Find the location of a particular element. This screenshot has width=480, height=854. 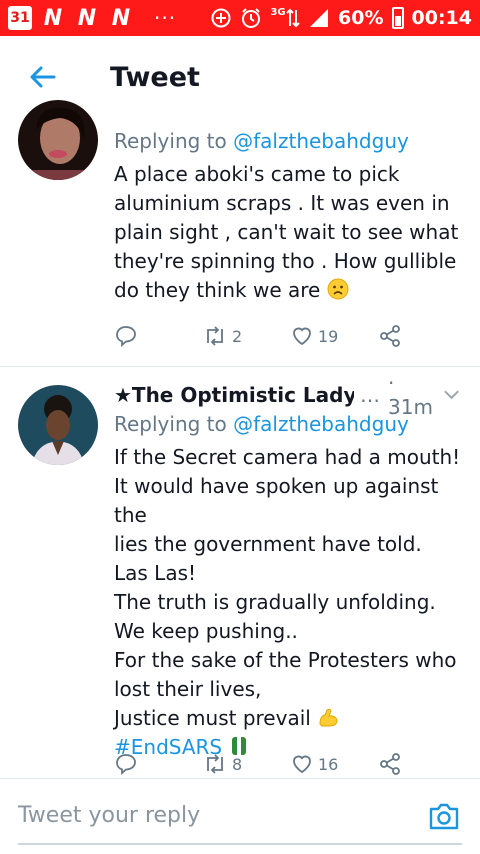

tweet-line-text: Justice must prevail is located at coordinates (212, 718).